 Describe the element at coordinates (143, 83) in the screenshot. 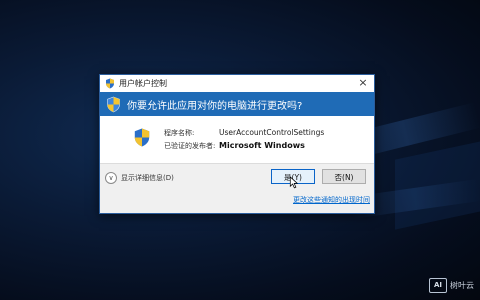

I see `dialog-title: 用户帐户控制` at that location.